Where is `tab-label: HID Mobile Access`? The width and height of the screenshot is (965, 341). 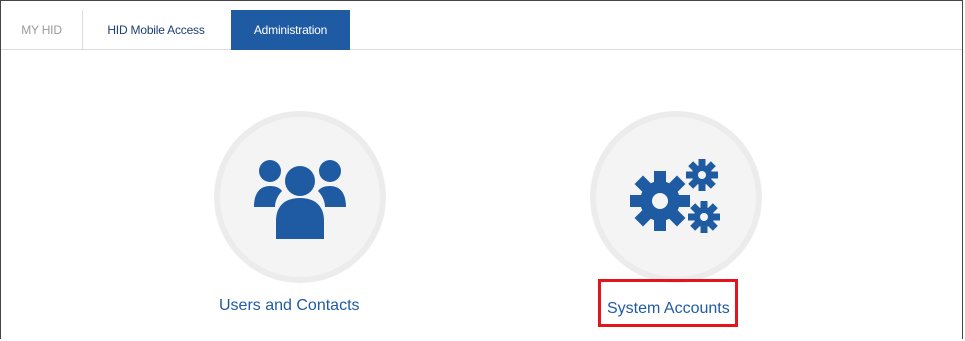
tab-label: HID Mobile Access is located at coordinates (156, 30).